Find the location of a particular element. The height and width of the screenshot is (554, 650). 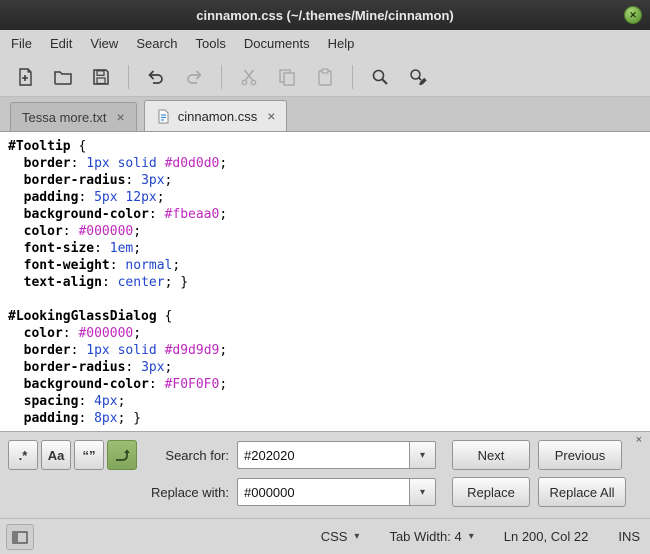

titlebar: cinnamon.css (~/.themes/Mine/cinnamon) ✕ is located at coordinates (325, 15).